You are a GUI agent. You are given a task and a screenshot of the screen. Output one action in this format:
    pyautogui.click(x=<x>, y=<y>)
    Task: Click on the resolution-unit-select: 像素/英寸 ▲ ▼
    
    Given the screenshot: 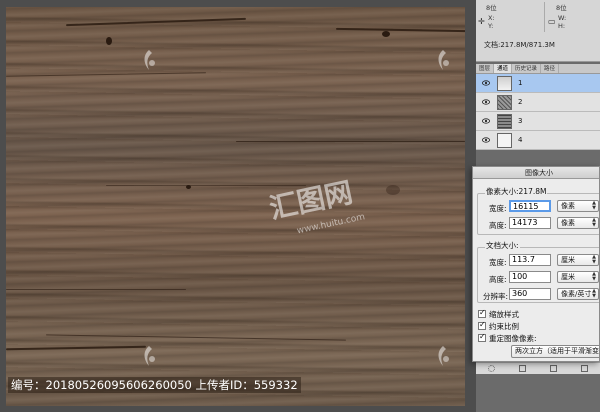 What is the action you would take?
    pyautogui.click(x=578, y=294)
    